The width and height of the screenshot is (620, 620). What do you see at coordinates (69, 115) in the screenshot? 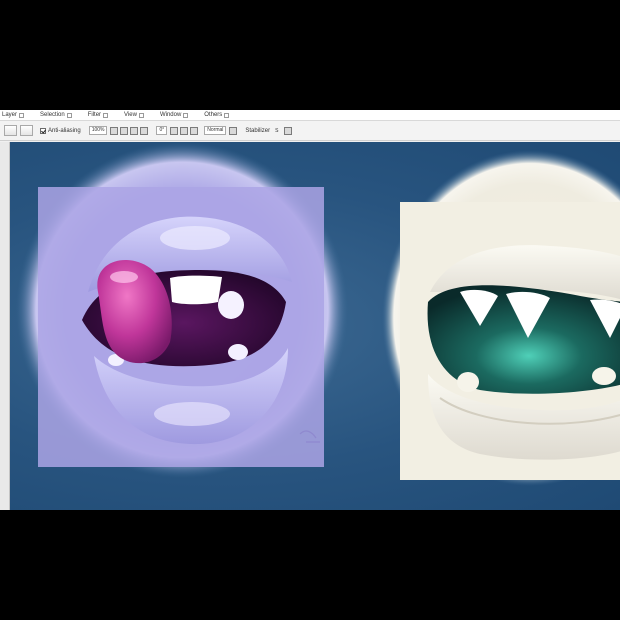
I see `menu-selection-shortcut-icon` at bounding box center [69, 115].